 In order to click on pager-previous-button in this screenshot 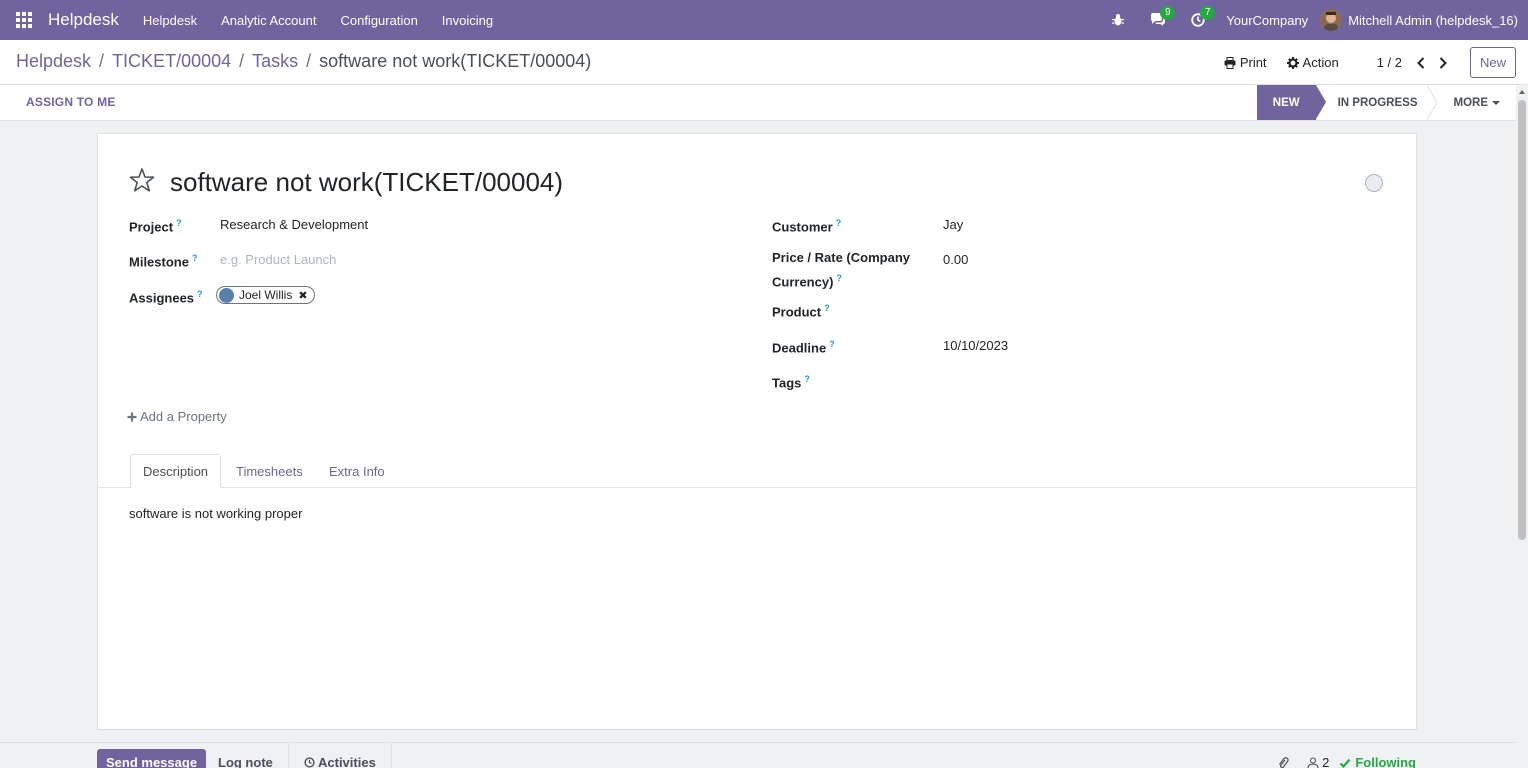, I will do `click(1421, 62)`.